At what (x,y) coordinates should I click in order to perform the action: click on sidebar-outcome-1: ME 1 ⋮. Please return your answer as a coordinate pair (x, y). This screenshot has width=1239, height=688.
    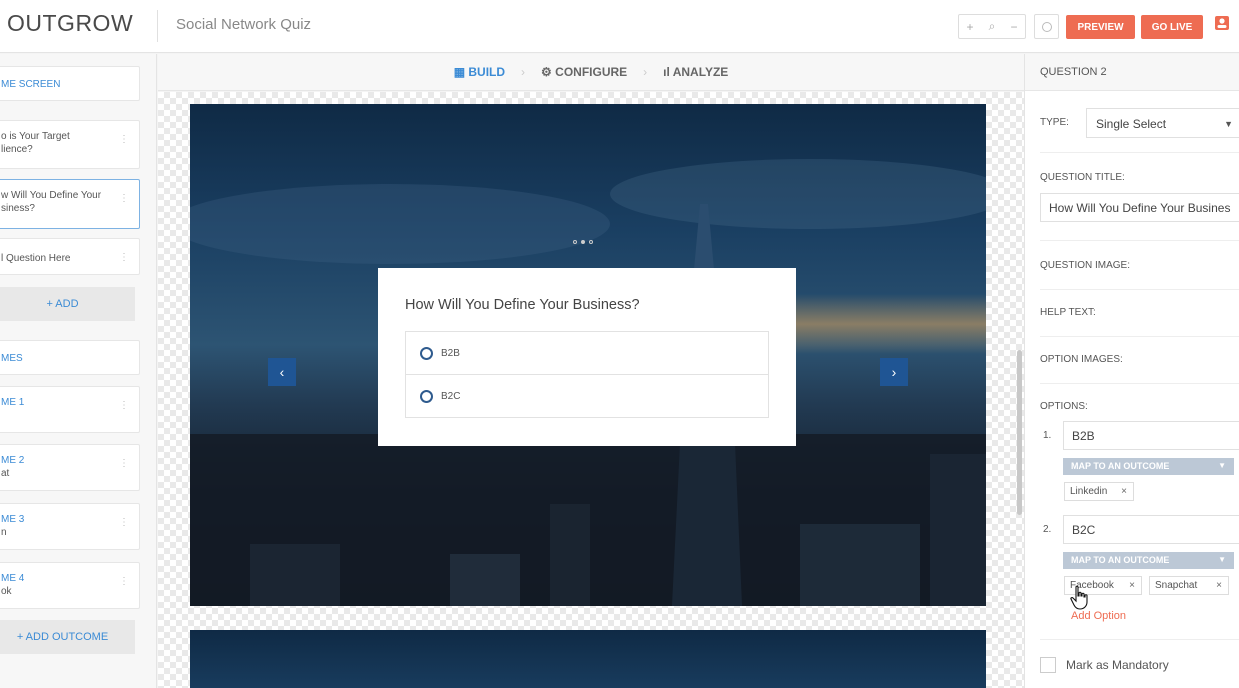
    Looking at the image, I should click on (70, 409).